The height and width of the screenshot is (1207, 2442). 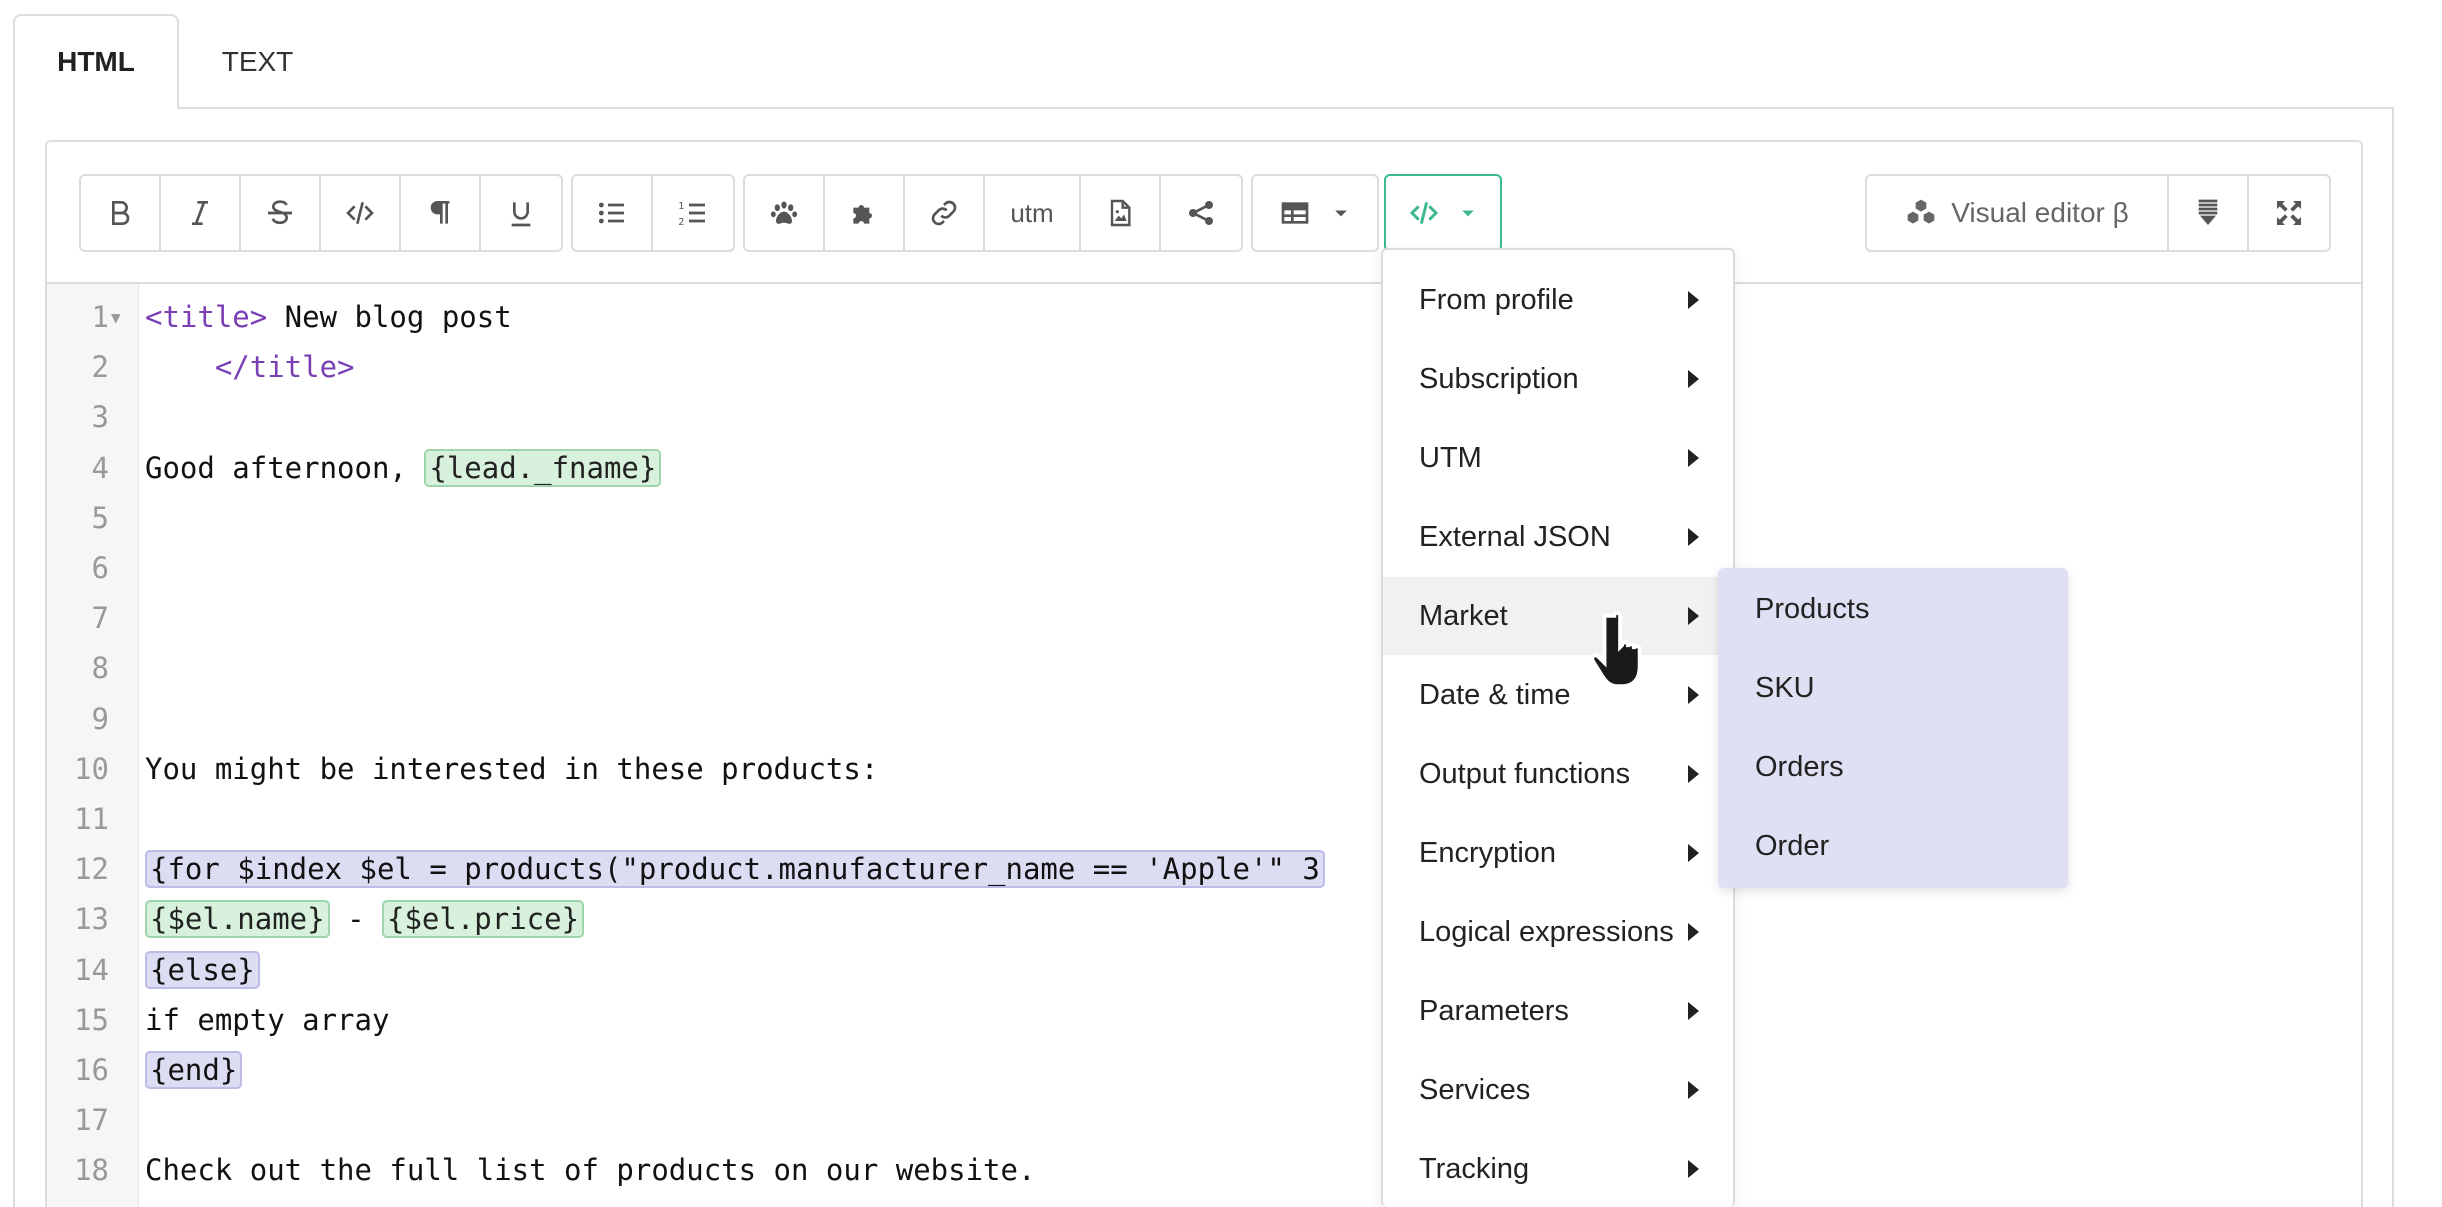 What do you see at coordinates (1450, 457) in the screenshot?
I see `menu-item-label: UTM` at bounding box center [1450, 457].